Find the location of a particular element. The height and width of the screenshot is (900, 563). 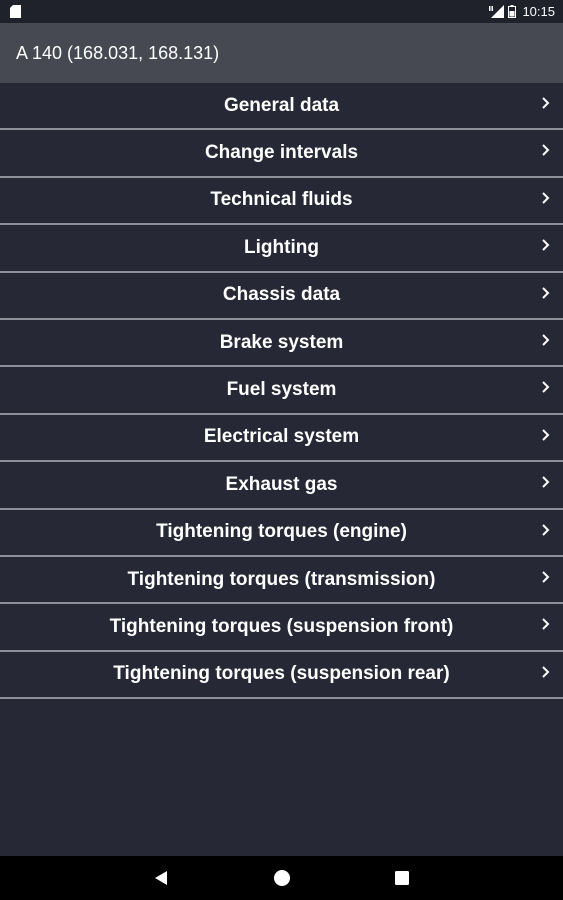

menu-item-torques-engine: Tightening torques (engine) is located at coordinates (281, 533).